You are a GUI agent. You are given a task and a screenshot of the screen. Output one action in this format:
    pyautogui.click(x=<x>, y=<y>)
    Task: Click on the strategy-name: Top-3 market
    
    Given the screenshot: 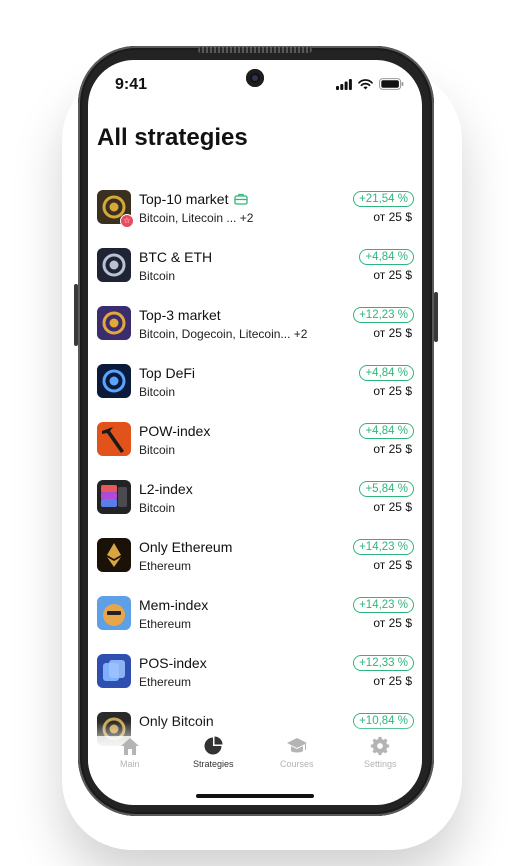 What is the action you would take?
    pyautogui.click(x=180, y=315)
    